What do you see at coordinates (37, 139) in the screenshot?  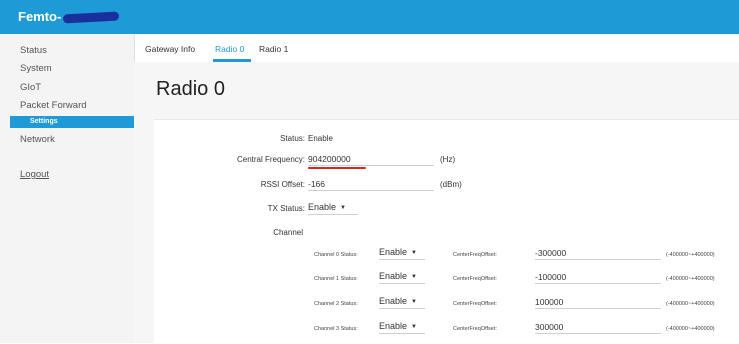 I see `sidebar-item-network: Network` at bounding box center [37, 139].